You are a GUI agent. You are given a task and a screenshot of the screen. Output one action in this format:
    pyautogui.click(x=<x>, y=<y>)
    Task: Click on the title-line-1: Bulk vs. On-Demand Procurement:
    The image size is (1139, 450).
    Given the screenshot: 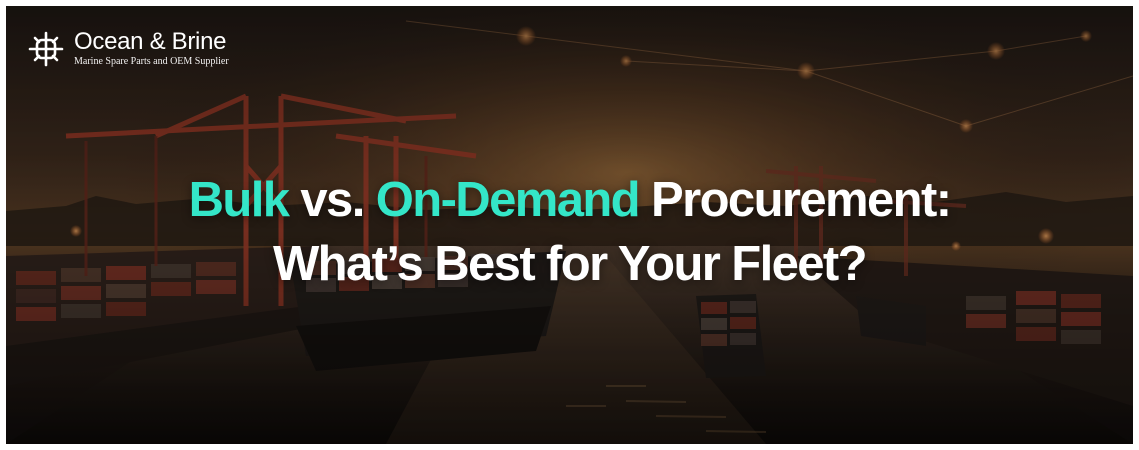 What is the action you would take?
    pyautogui.click(x=569, y=200)
    